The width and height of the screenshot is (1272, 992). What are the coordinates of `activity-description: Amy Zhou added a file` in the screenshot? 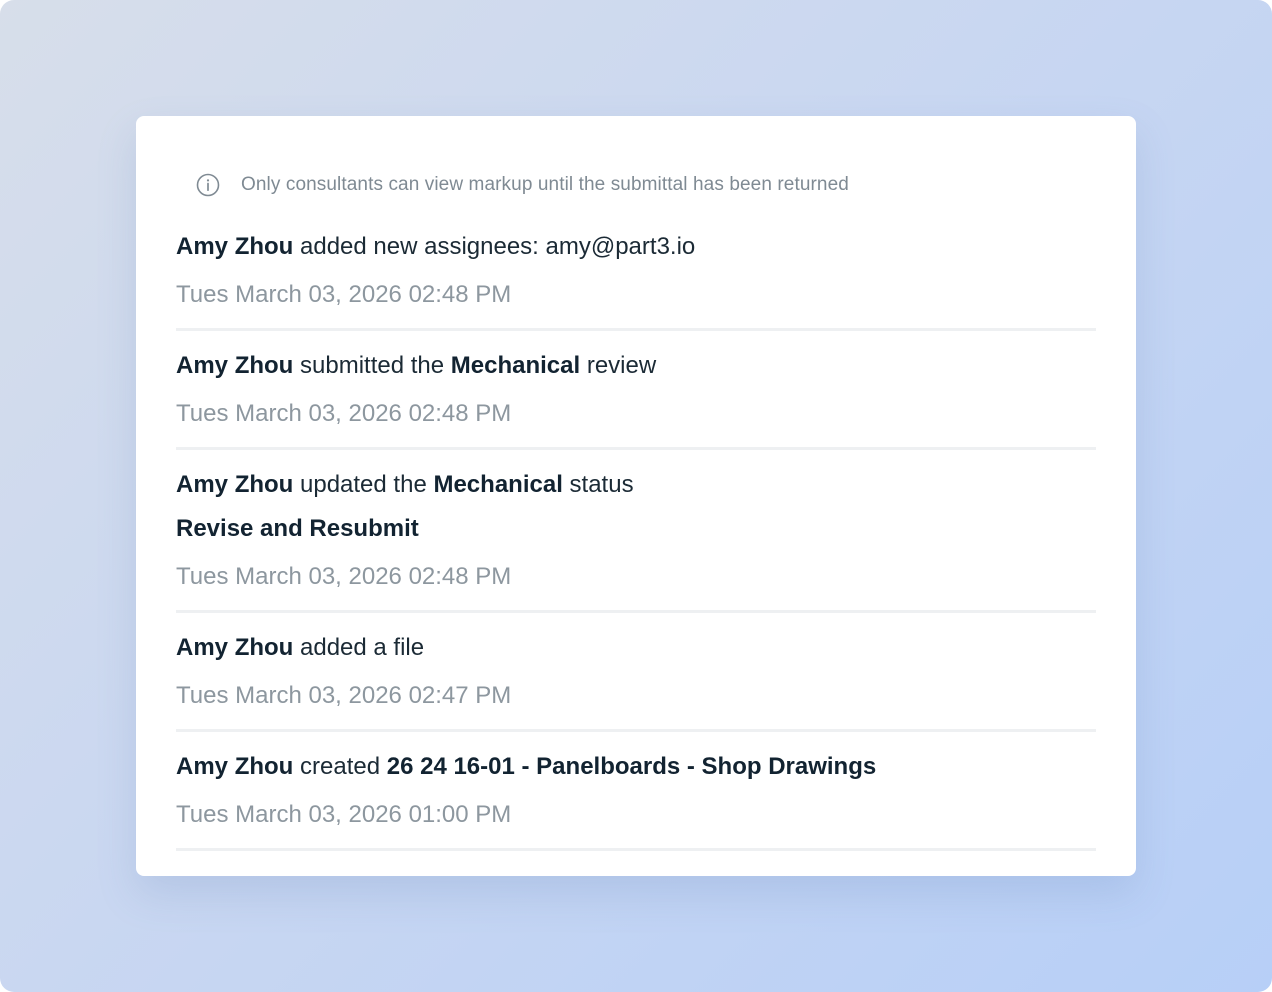 It's located at (636, 648).